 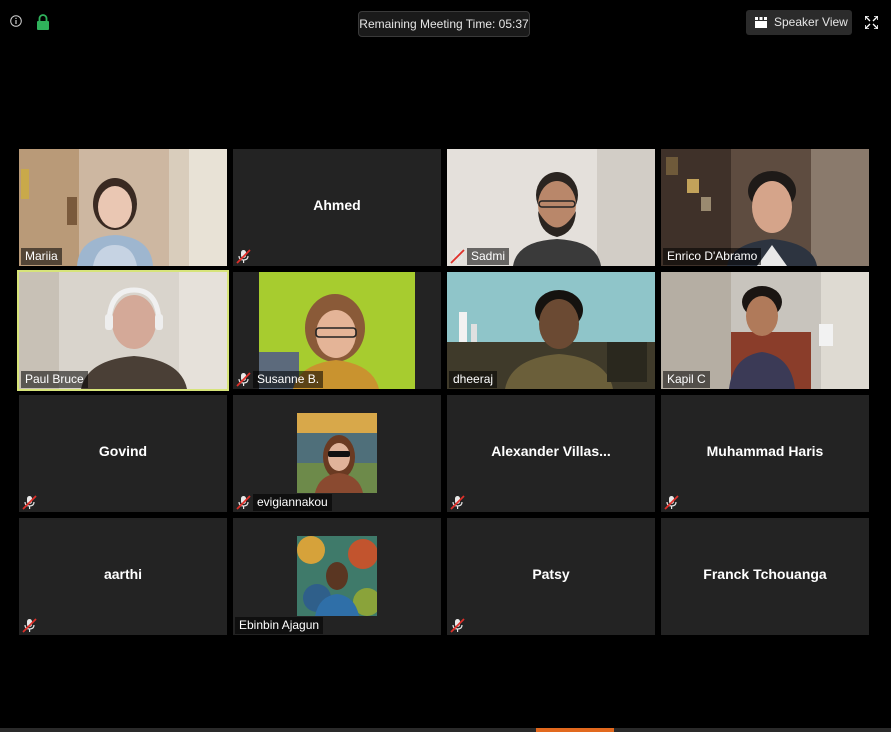 I want to click on bottom-bar, so click(x=445, y=730).